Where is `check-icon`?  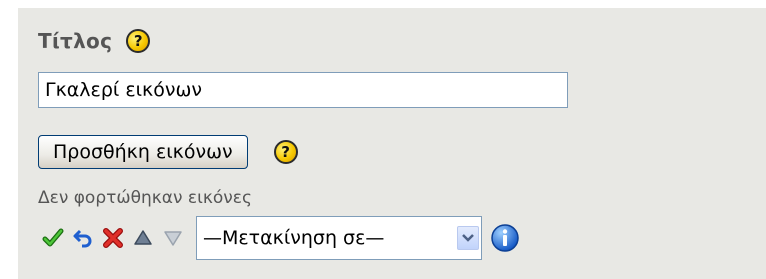 check-icon is located at coordinates (53, 238).